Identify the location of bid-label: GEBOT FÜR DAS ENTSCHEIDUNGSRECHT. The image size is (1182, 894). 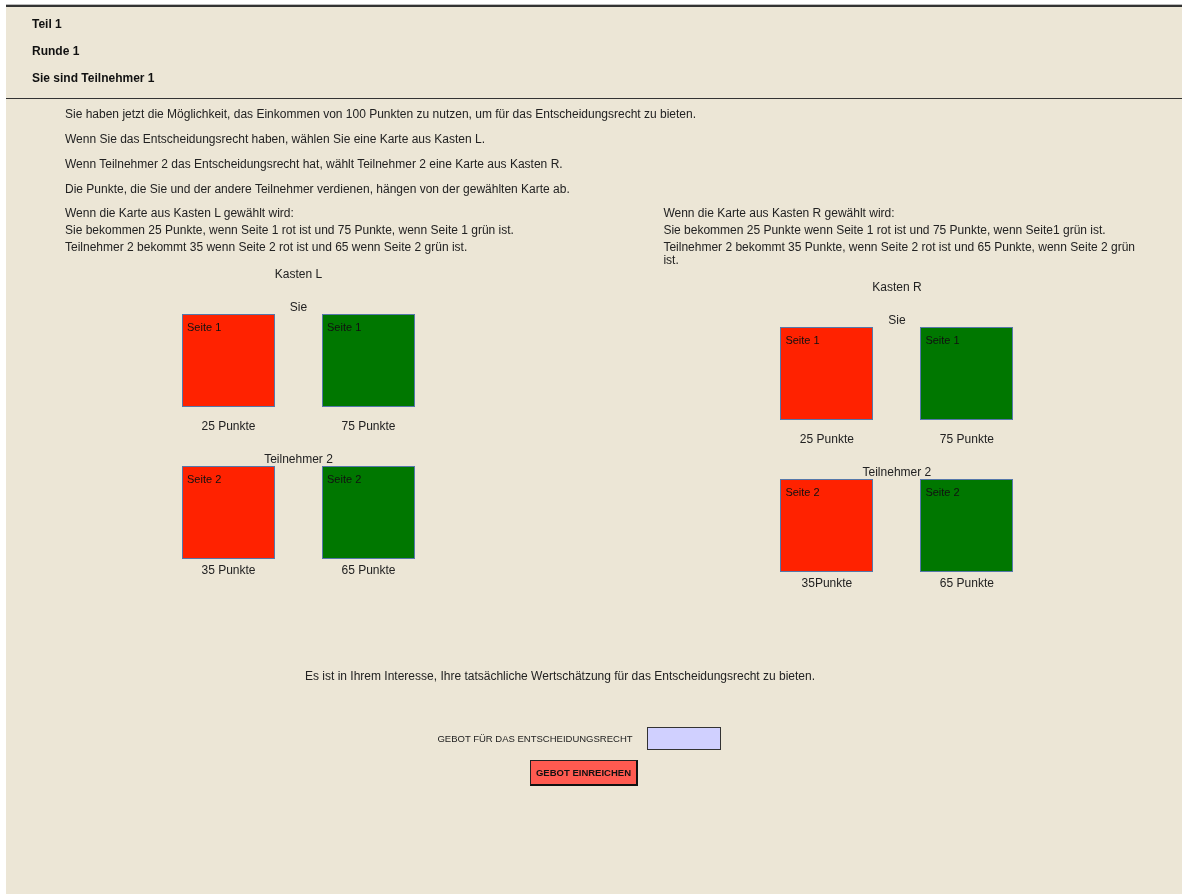
(535, 738).